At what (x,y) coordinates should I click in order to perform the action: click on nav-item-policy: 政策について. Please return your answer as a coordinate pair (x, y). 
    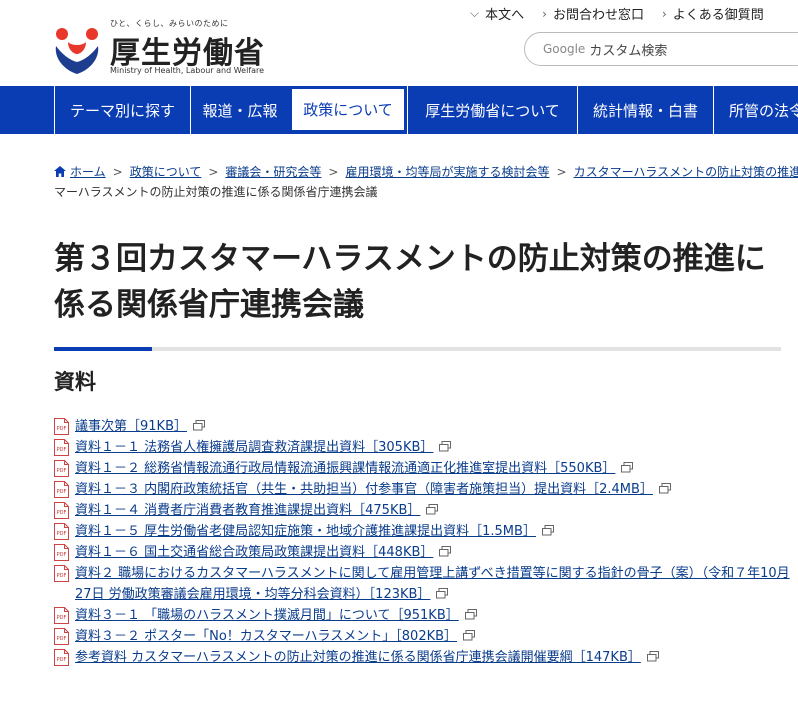
    Looking at the image, I should click on (348, 110).